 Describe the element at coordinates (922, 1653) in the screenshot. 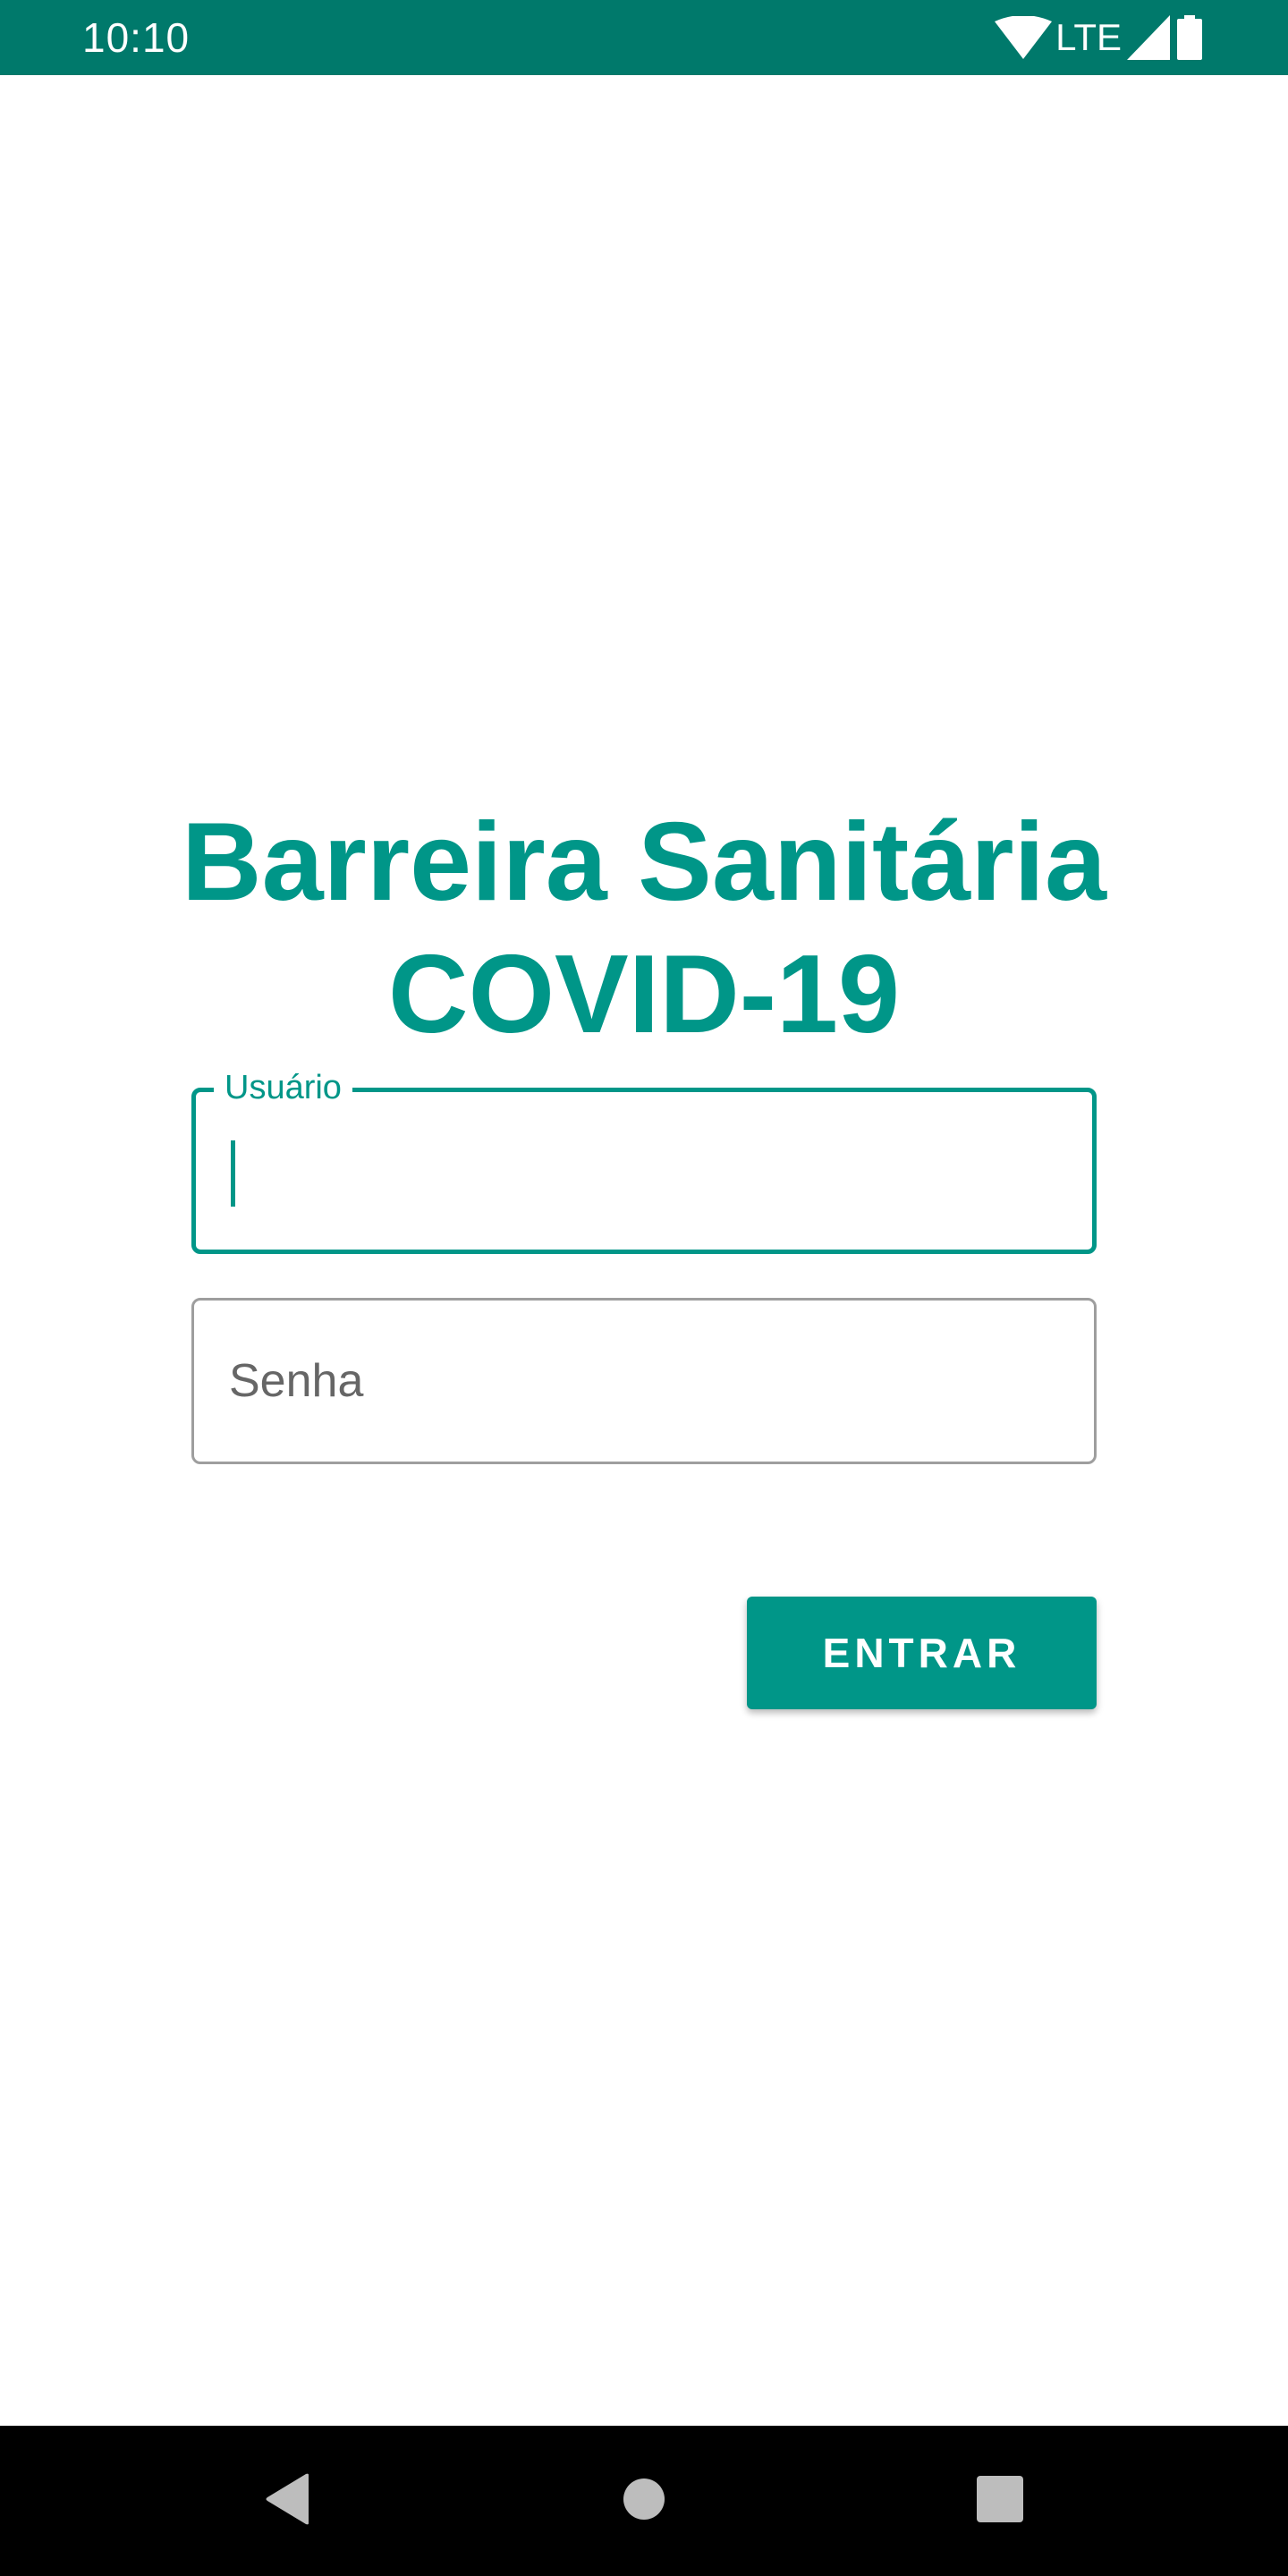

I see `login-button: ENTRAR` at that location.